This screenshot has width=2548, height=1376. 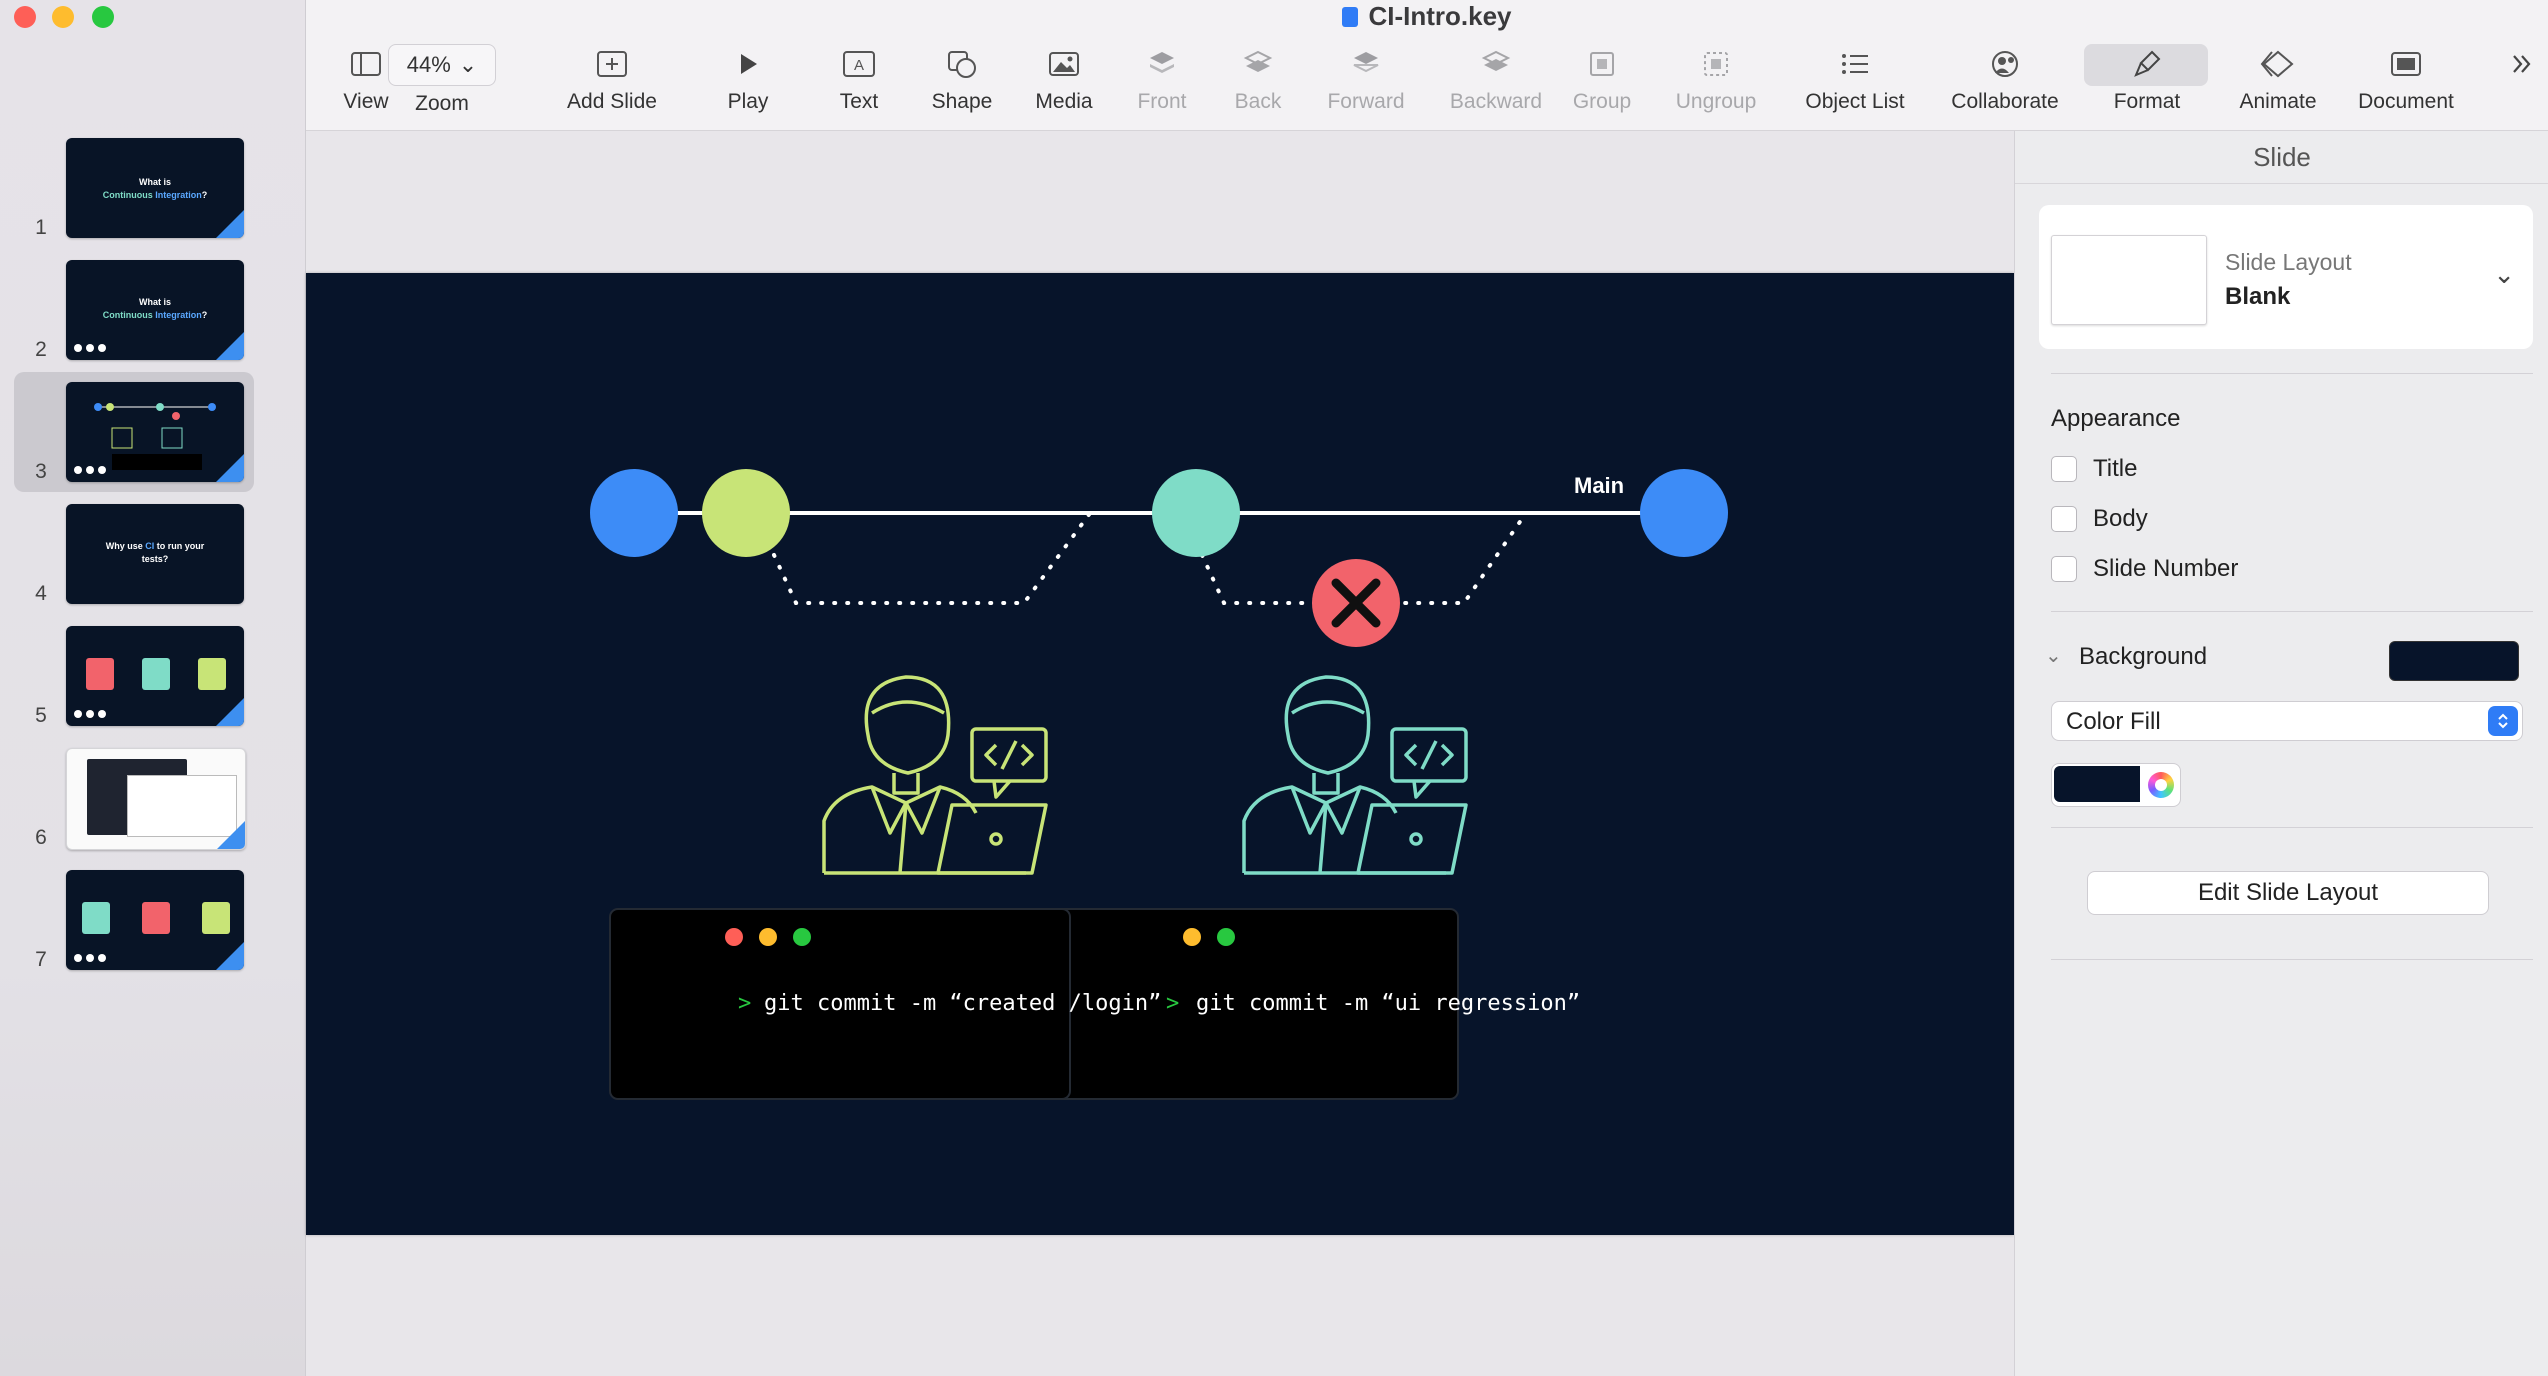 I want to click on close-window-button, so click(x=25, y=17).